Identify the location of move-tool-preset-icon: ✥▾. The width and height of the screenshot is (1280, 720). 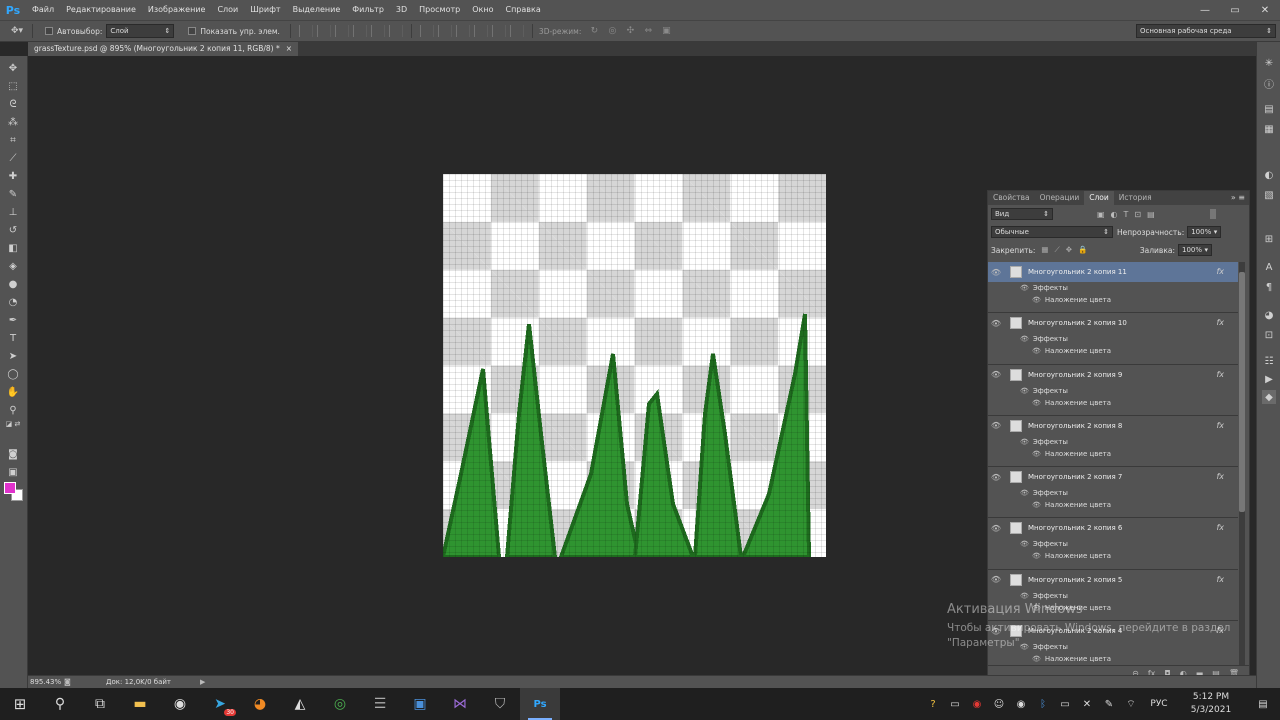
(17, 31).